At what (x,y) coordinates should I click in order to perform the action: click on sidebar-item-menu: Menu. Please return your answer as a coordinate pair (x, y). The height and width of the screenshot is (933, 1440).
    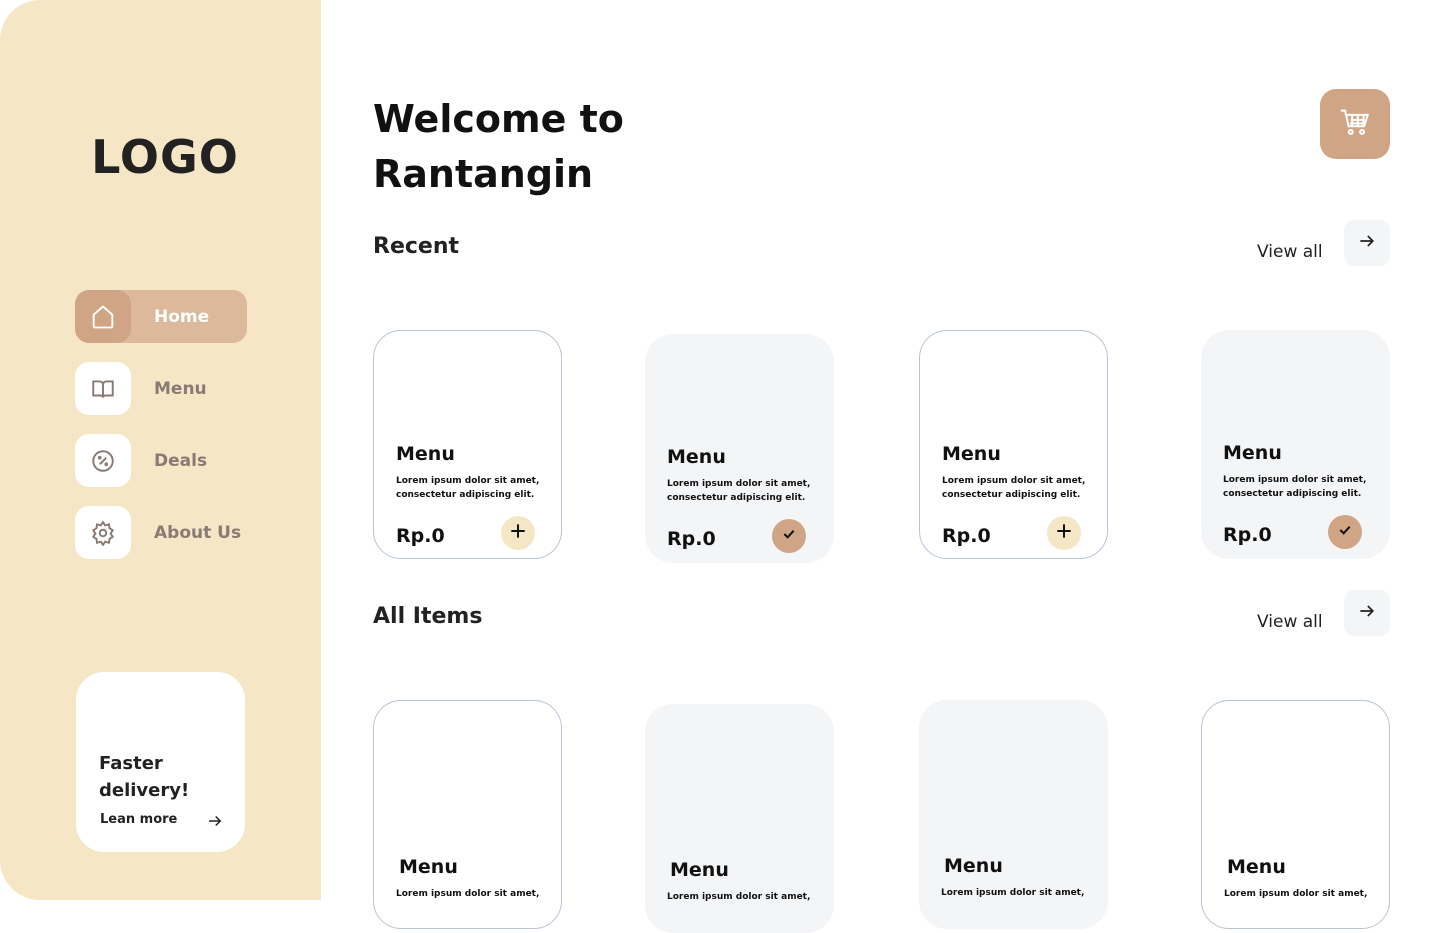
    Looking at the image, I should click on (141, 388).